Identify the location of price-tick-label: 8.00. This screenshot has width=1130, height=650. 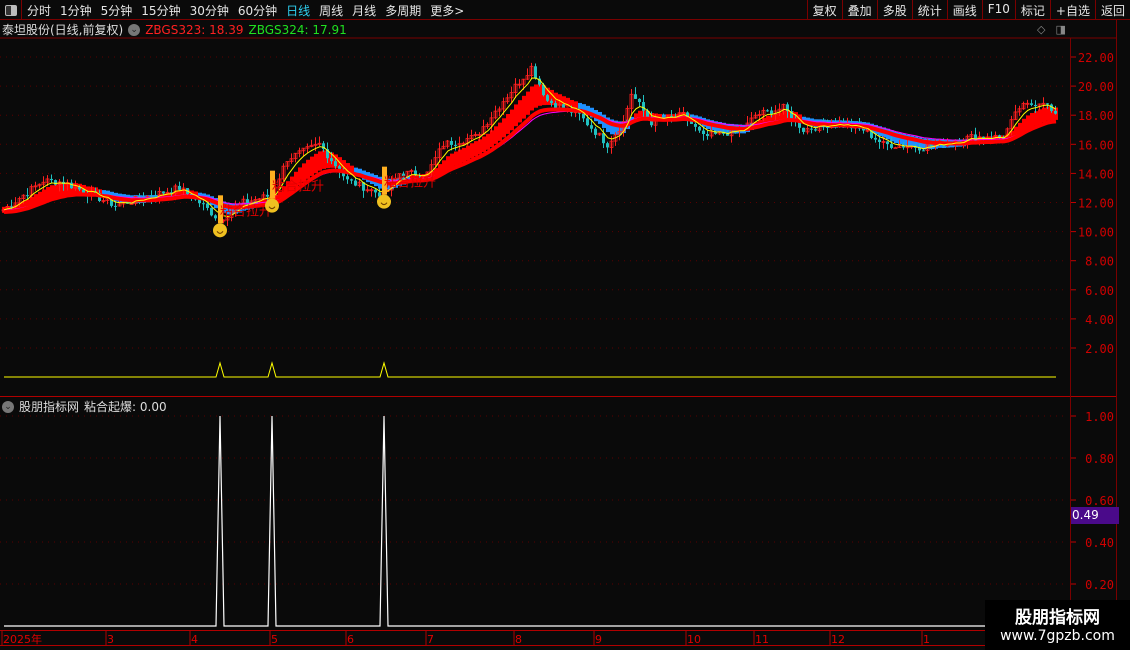
(1099, 262).